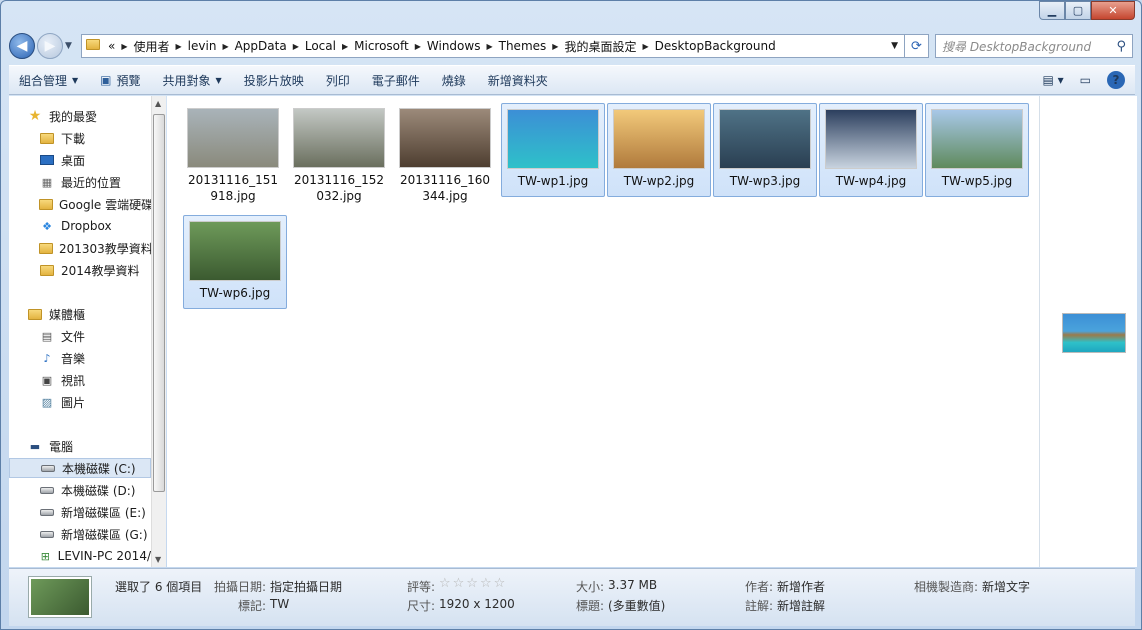 The height and width of the screenshot is (630, 1142). I want to click on preview-button: ▣ 預覽, so click(120, 80).